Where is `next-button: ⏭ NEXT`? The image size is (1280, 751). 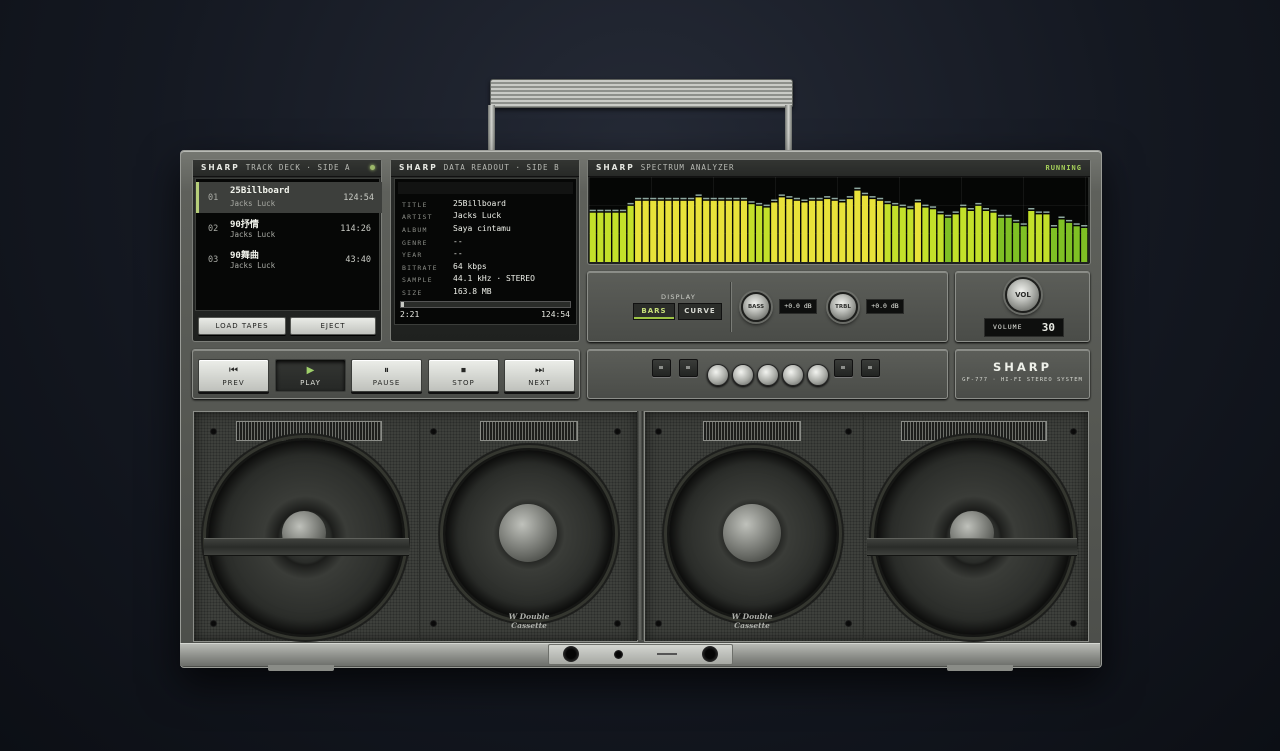 next-button: ⏭ NEXT is located at coordinates (539, 375).